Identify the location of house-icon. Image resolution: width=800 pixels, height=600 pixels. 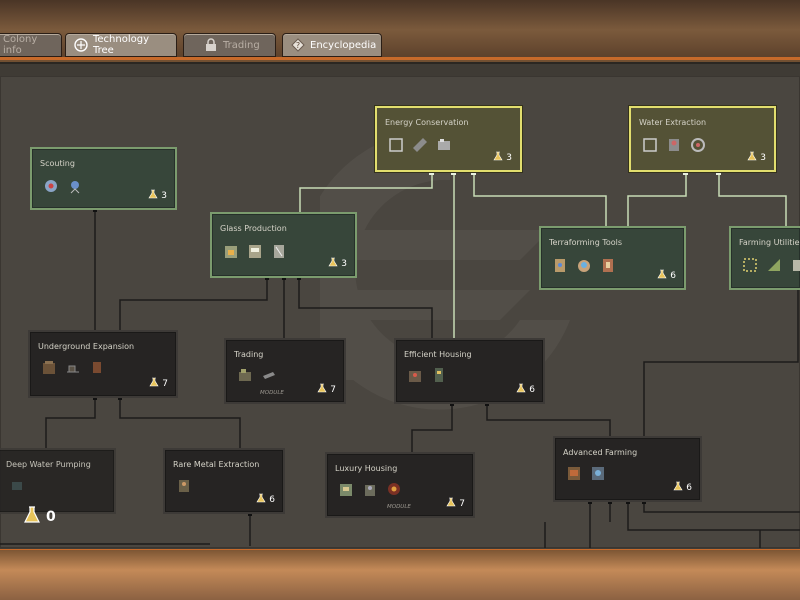
(415, 375).